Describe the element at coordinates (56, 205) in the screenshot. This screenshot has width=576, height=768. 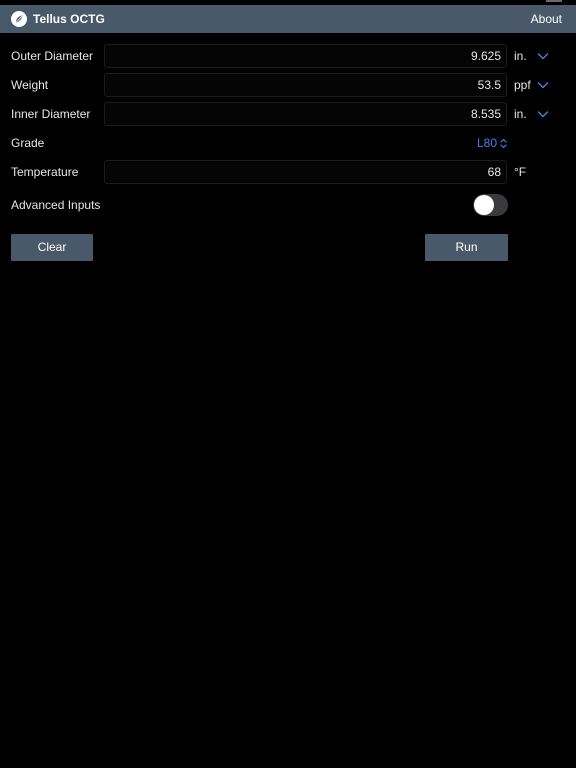
I see `advanced-inputs-label: Advanced Inputs` at that location.